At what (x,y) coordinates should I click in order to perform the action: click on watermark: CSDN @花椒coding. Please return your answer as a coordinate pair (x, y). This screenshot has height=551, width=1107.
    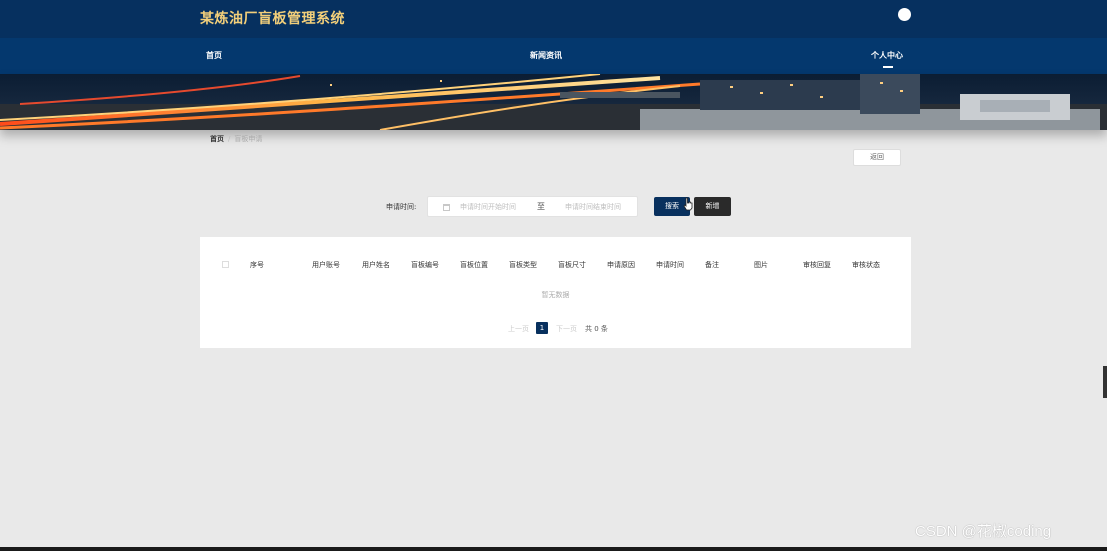
    Looking at the image, I should click on (983, 531).